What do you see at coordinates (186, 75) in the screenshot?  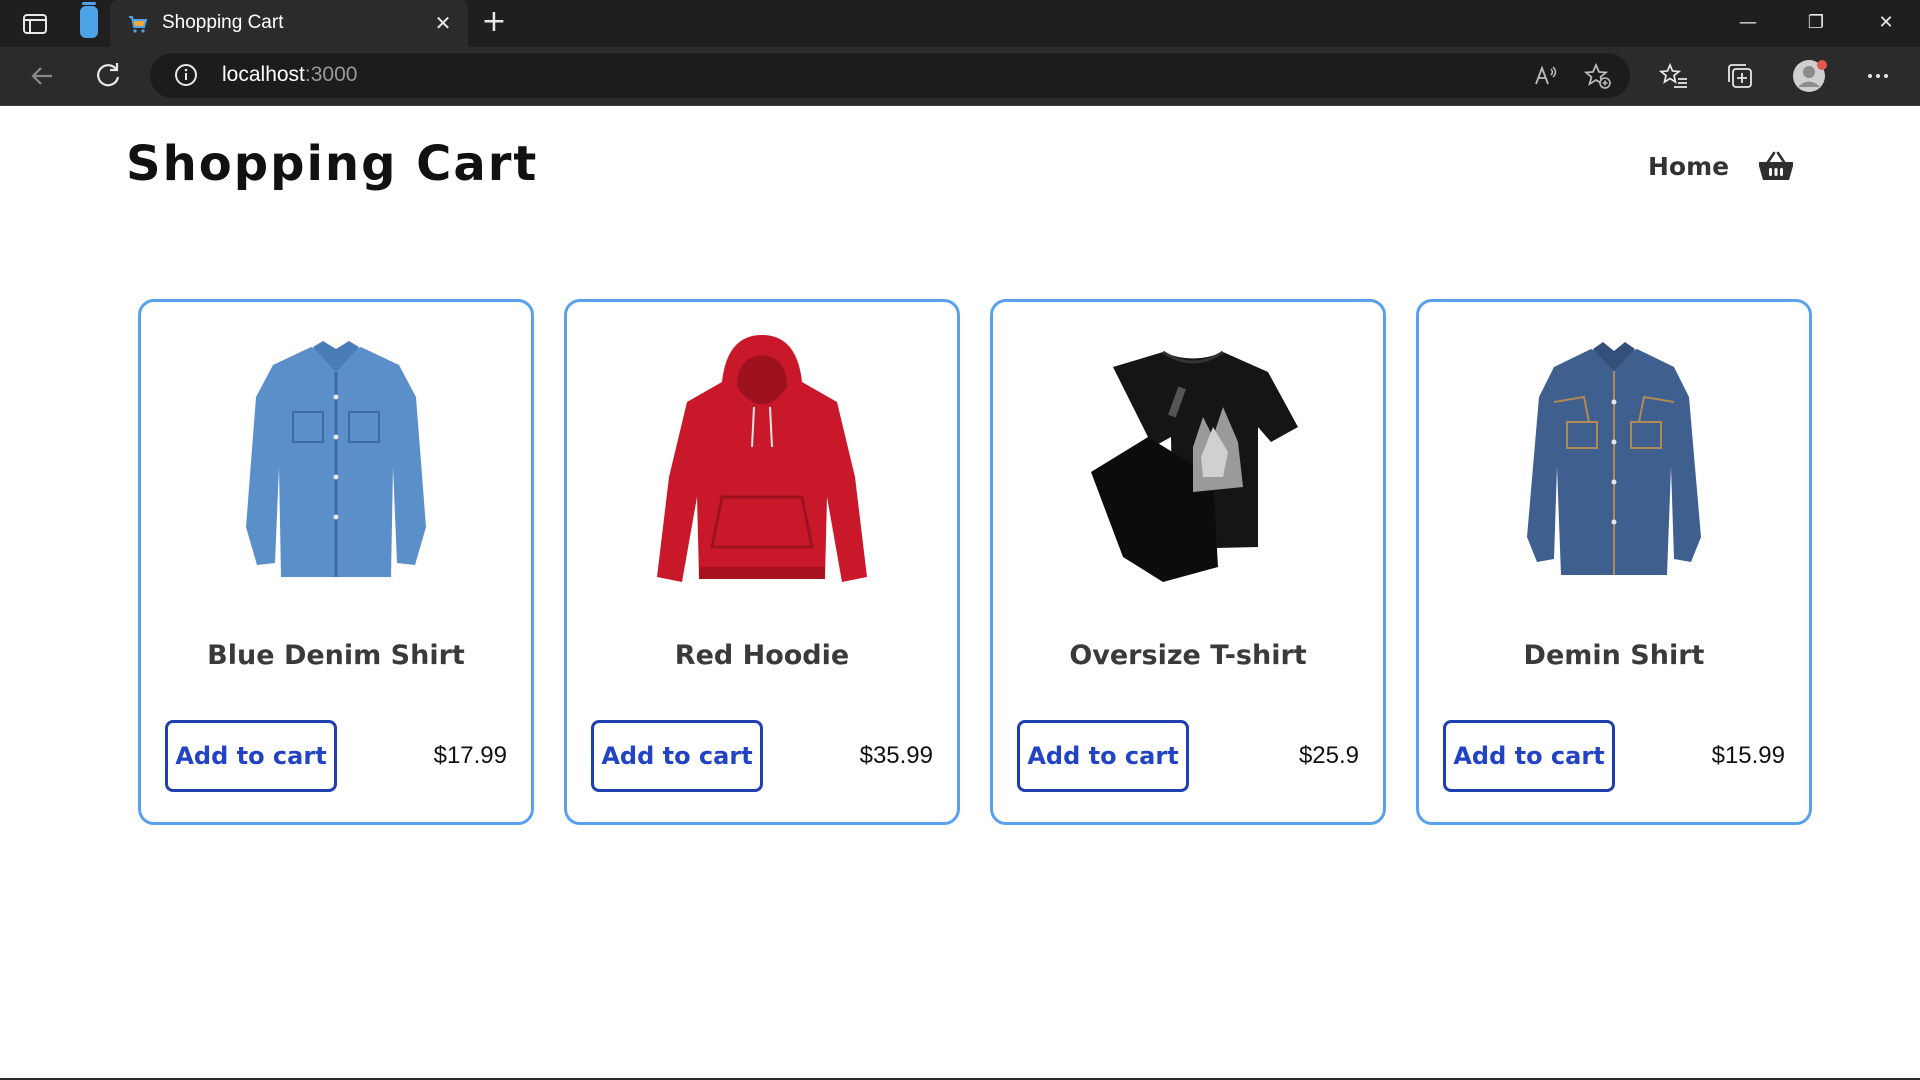 I see `info-icon` at bounding box center [186, 75].